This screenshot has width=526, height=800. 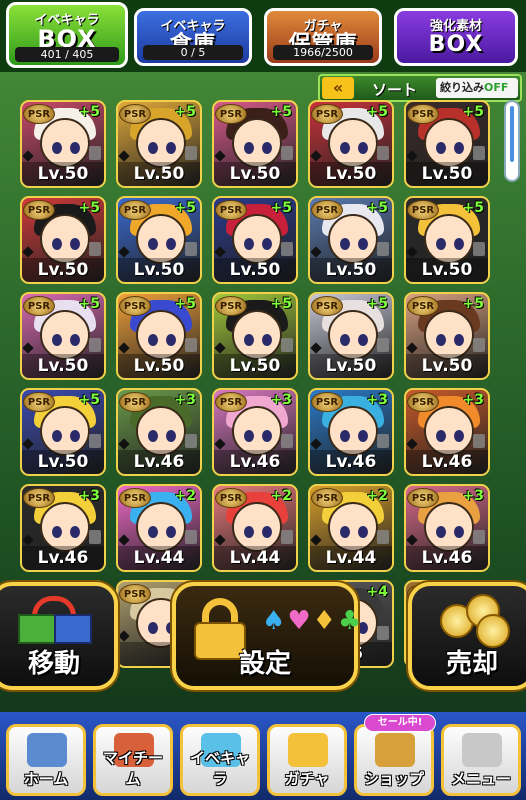 What do you see at coordinates (263, 756) in the screenshot?
I see `bottom-nav: ホーム マイチーム イベキャラ ガチャ ショップ メニュー` at bounding box center [263, 756].